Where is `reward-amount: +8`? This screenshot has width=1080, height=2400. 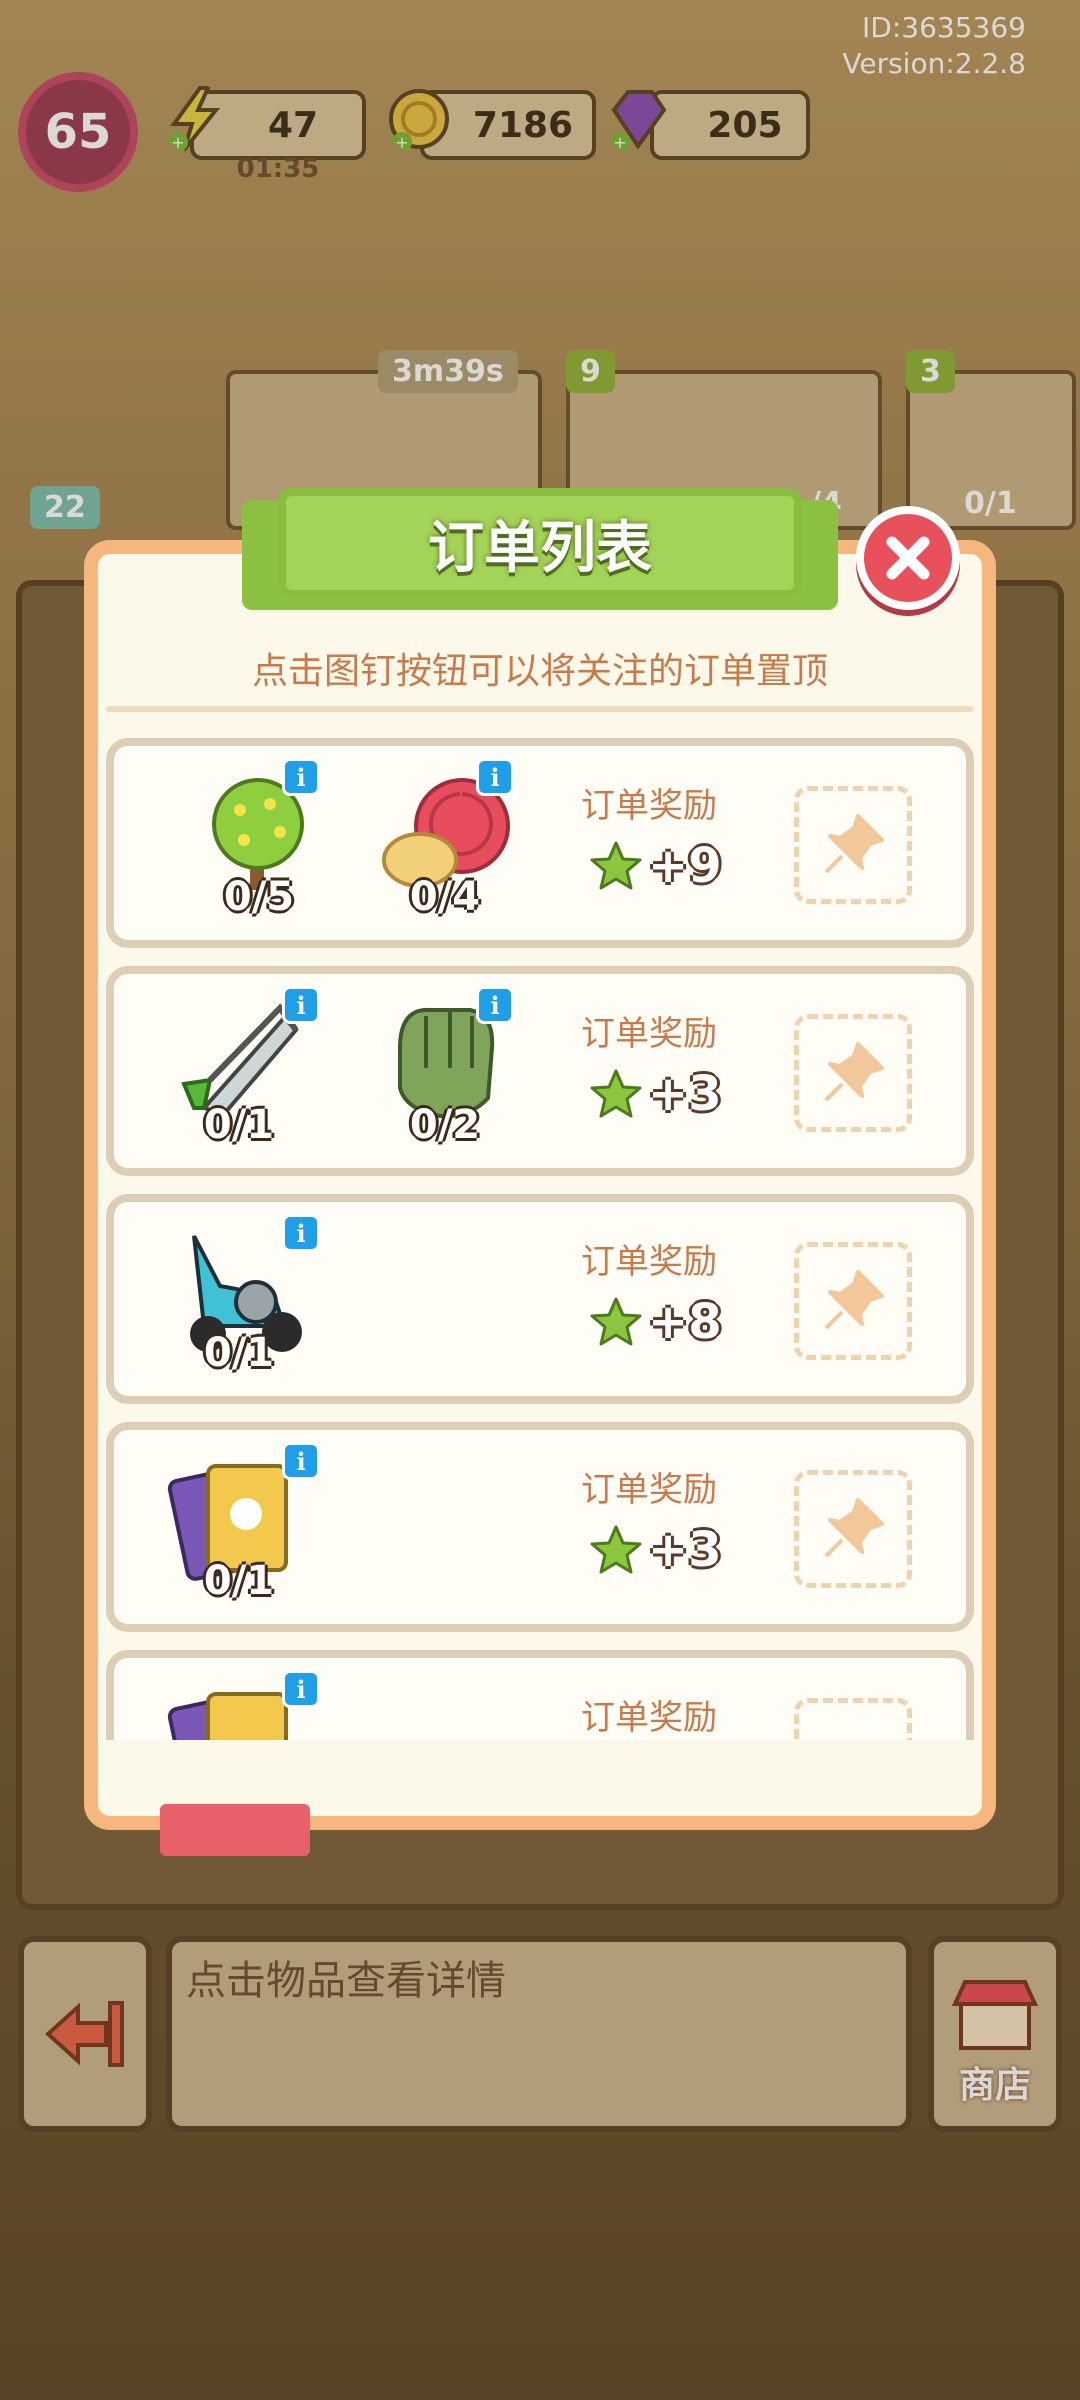 reward-amount: +8 is located at coordinates (685, 1322).